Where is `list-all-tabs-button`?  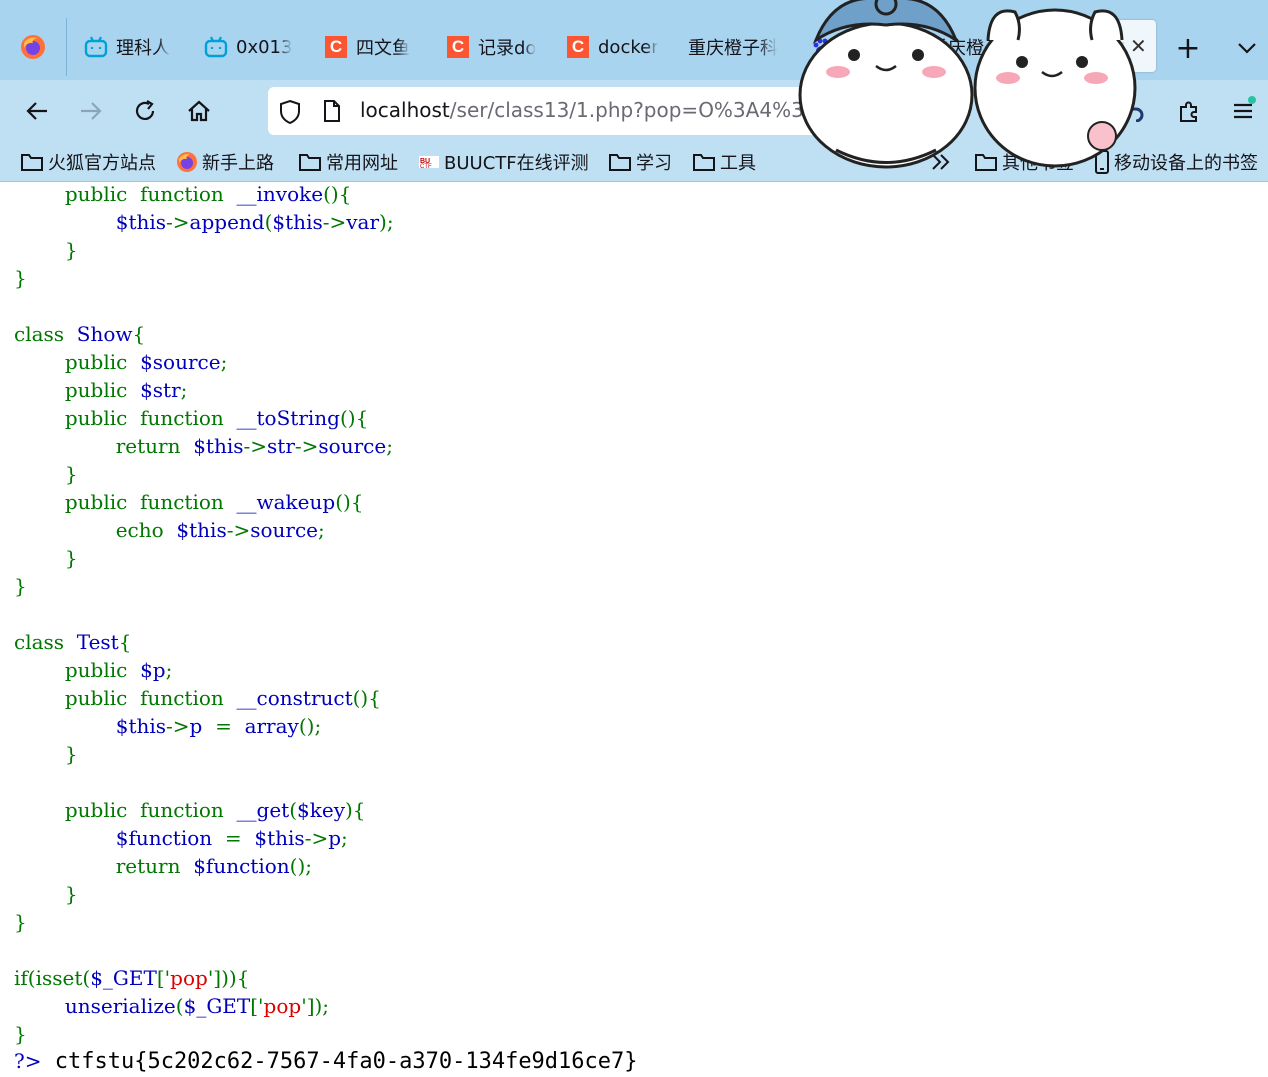 list-all-tabs-button is located at coordinates (1247, 48).